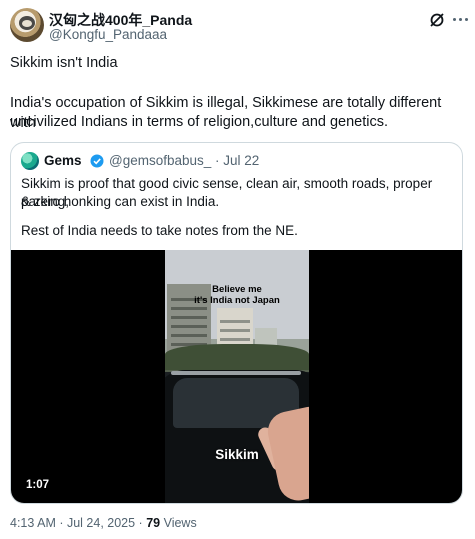  I want to click on video-duration: 1:07, so click(38, 485).